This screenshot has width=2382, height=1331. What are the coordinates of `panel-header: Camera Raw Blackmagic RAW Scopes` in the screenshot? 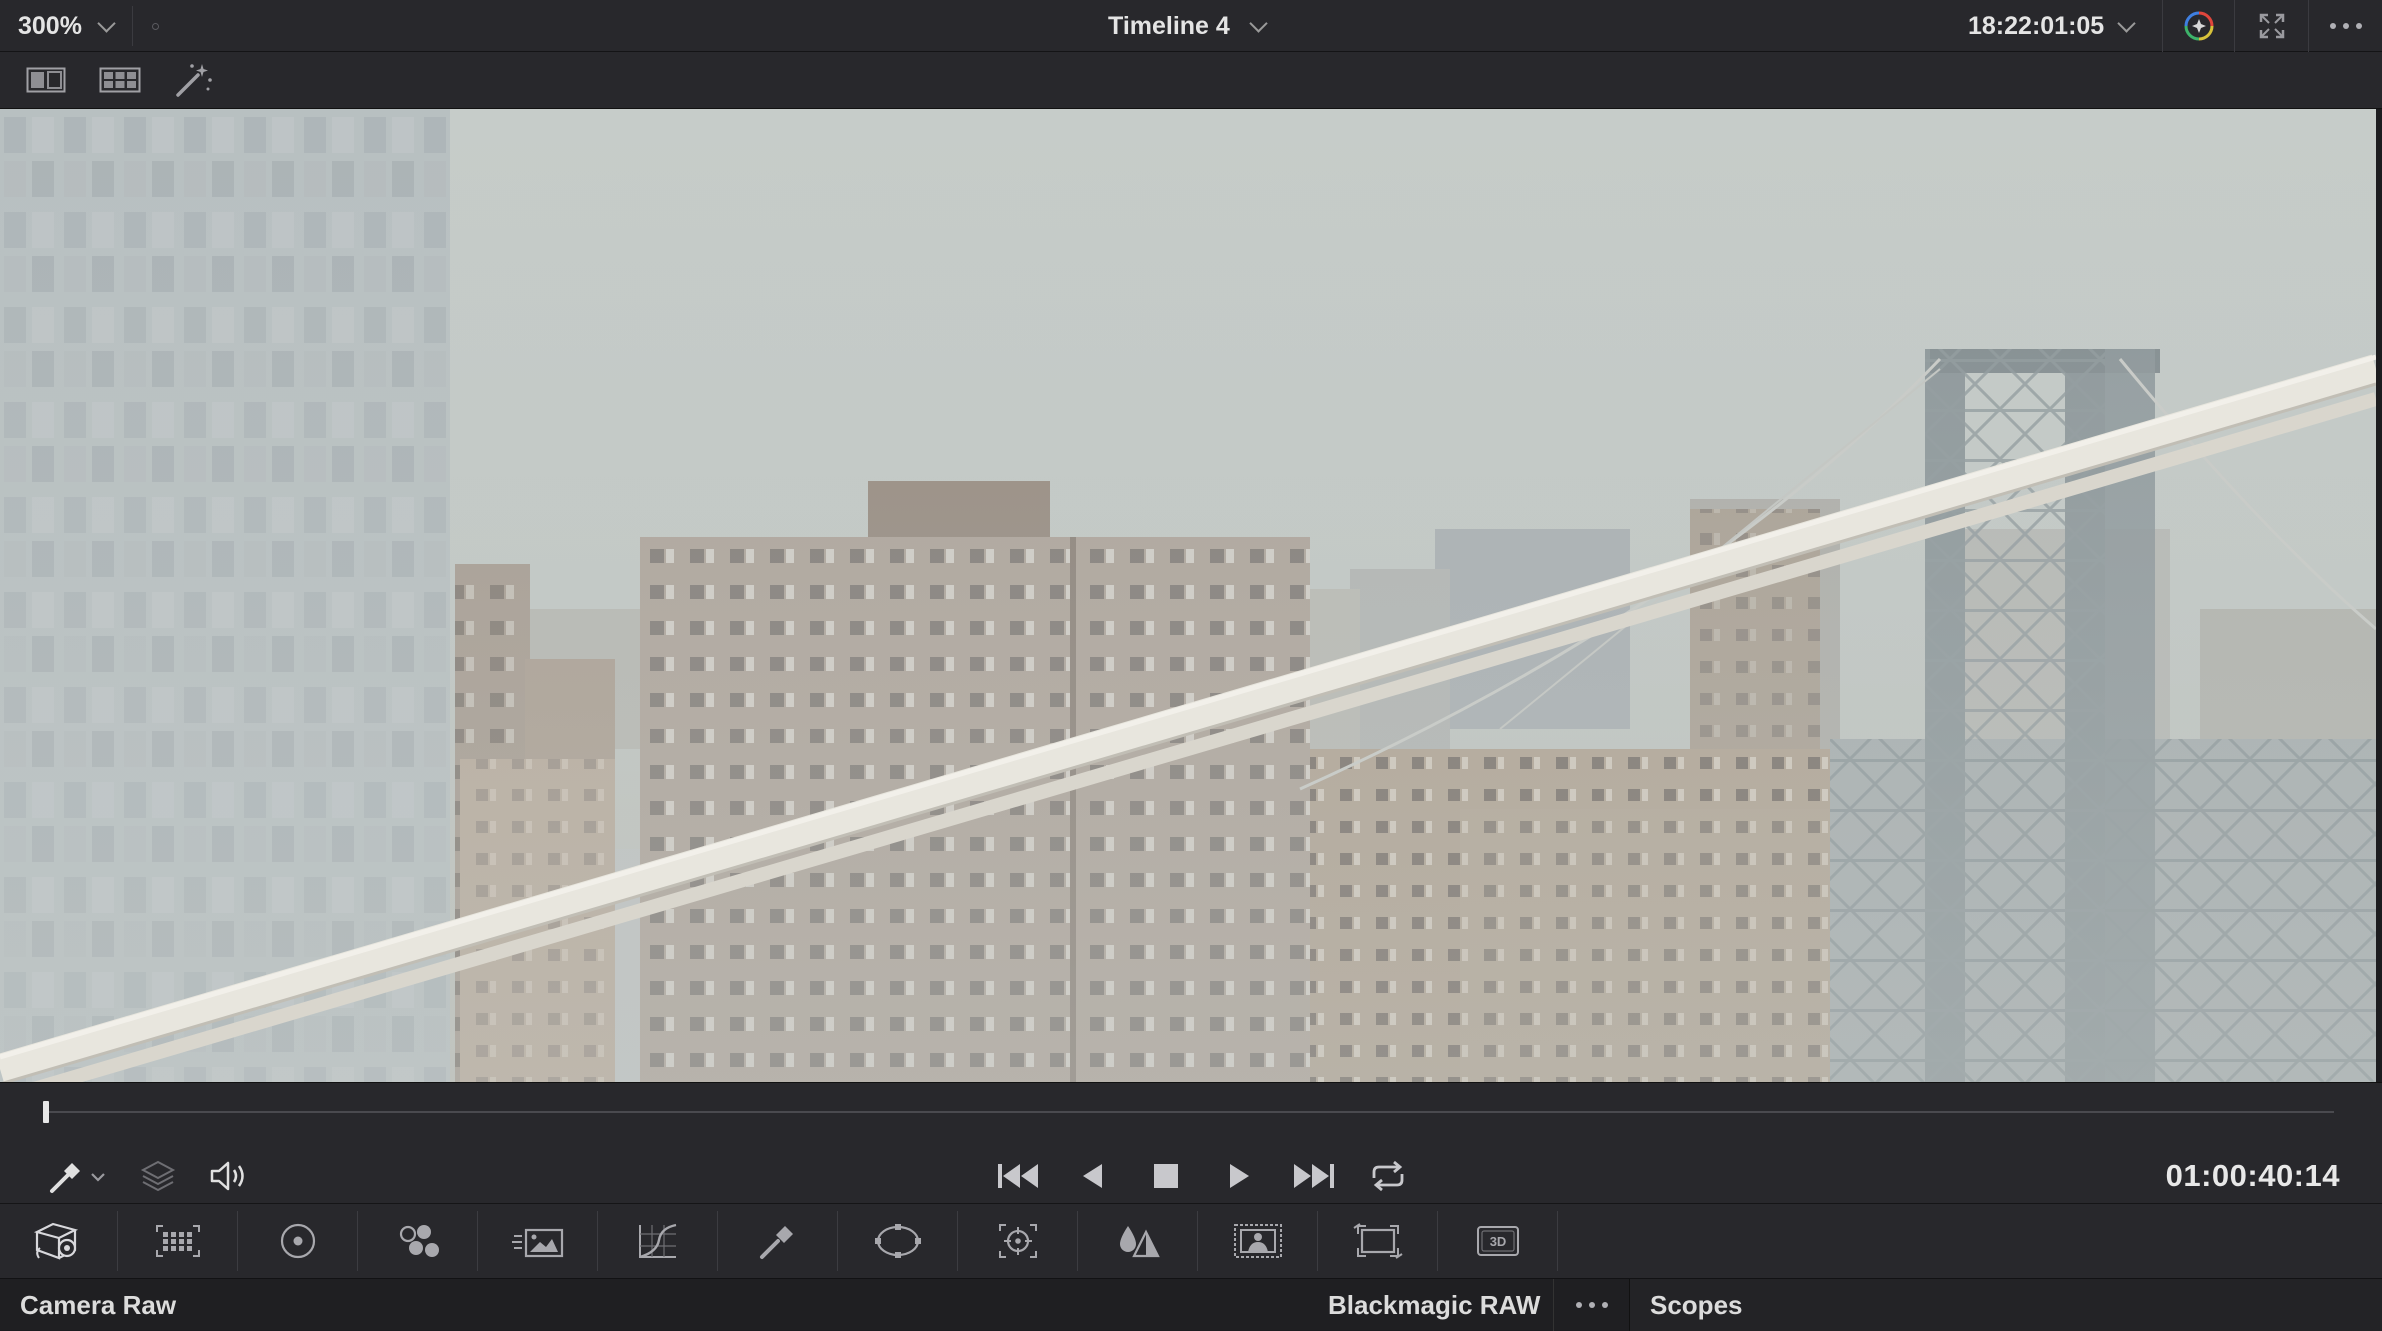 It's located at (1191, 1304).